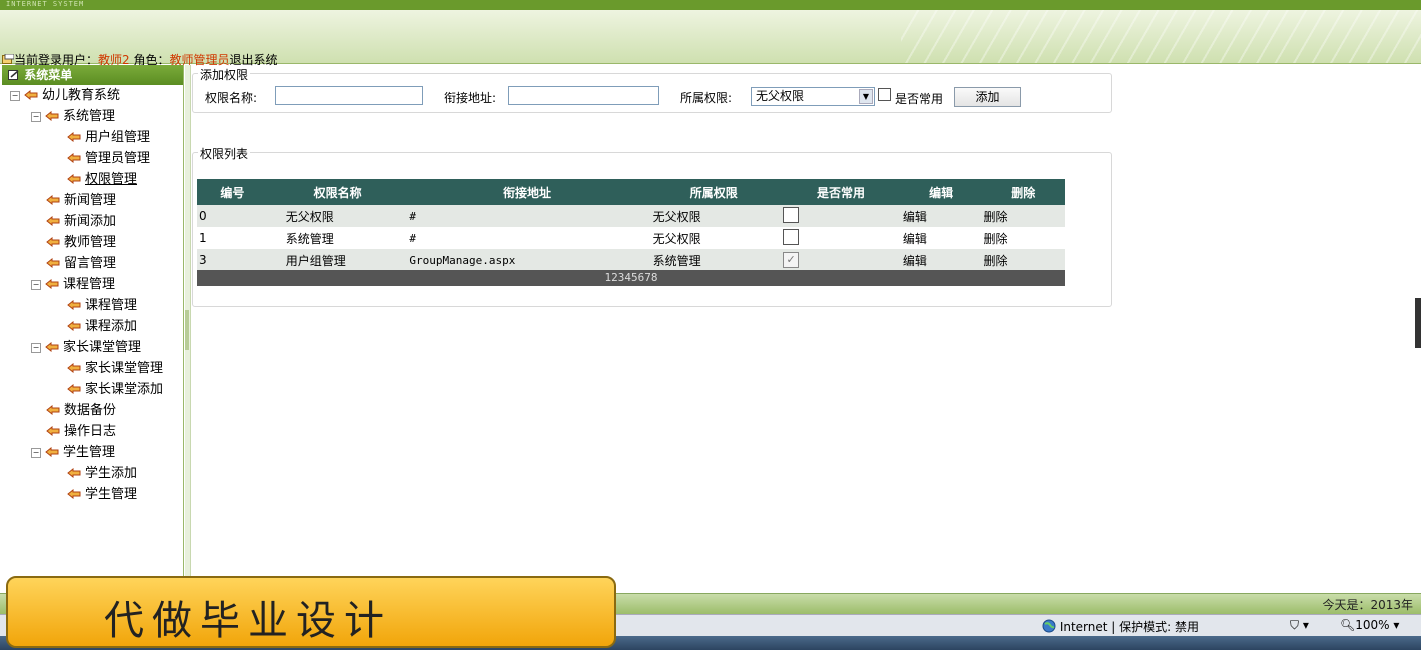 This screenshot has width=1421, height=650. What do you see at coordinates (81, 95) in the screenshot?
I see `tree-label: 幼儿教育系统` at bounding box center [81, 95].